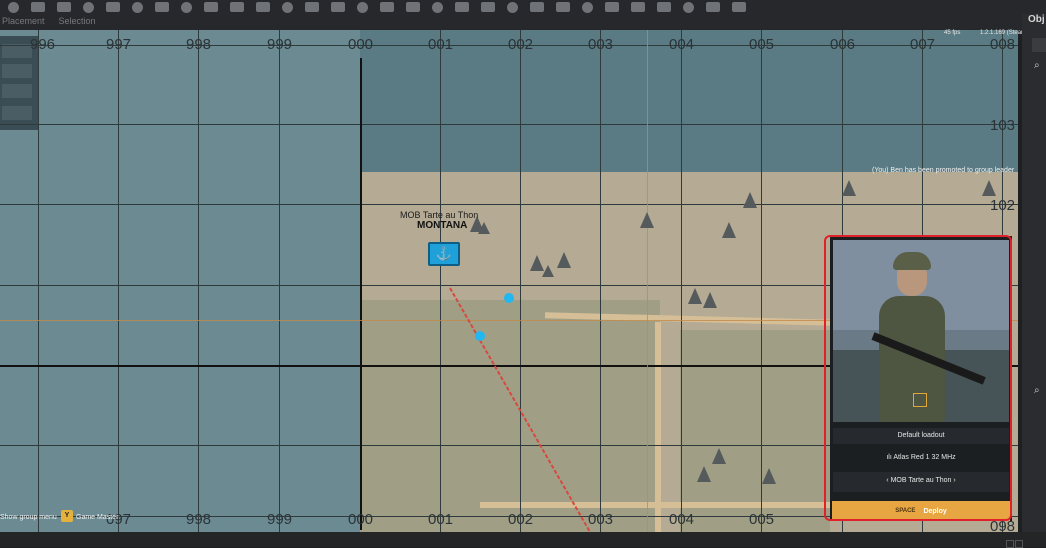 The height and width of the screenshot is (548, 1046). What do you see at coordinates (67, 516) in the screenshot?
I see `key-hint-icon: Y` at bounding box center [67, 516].